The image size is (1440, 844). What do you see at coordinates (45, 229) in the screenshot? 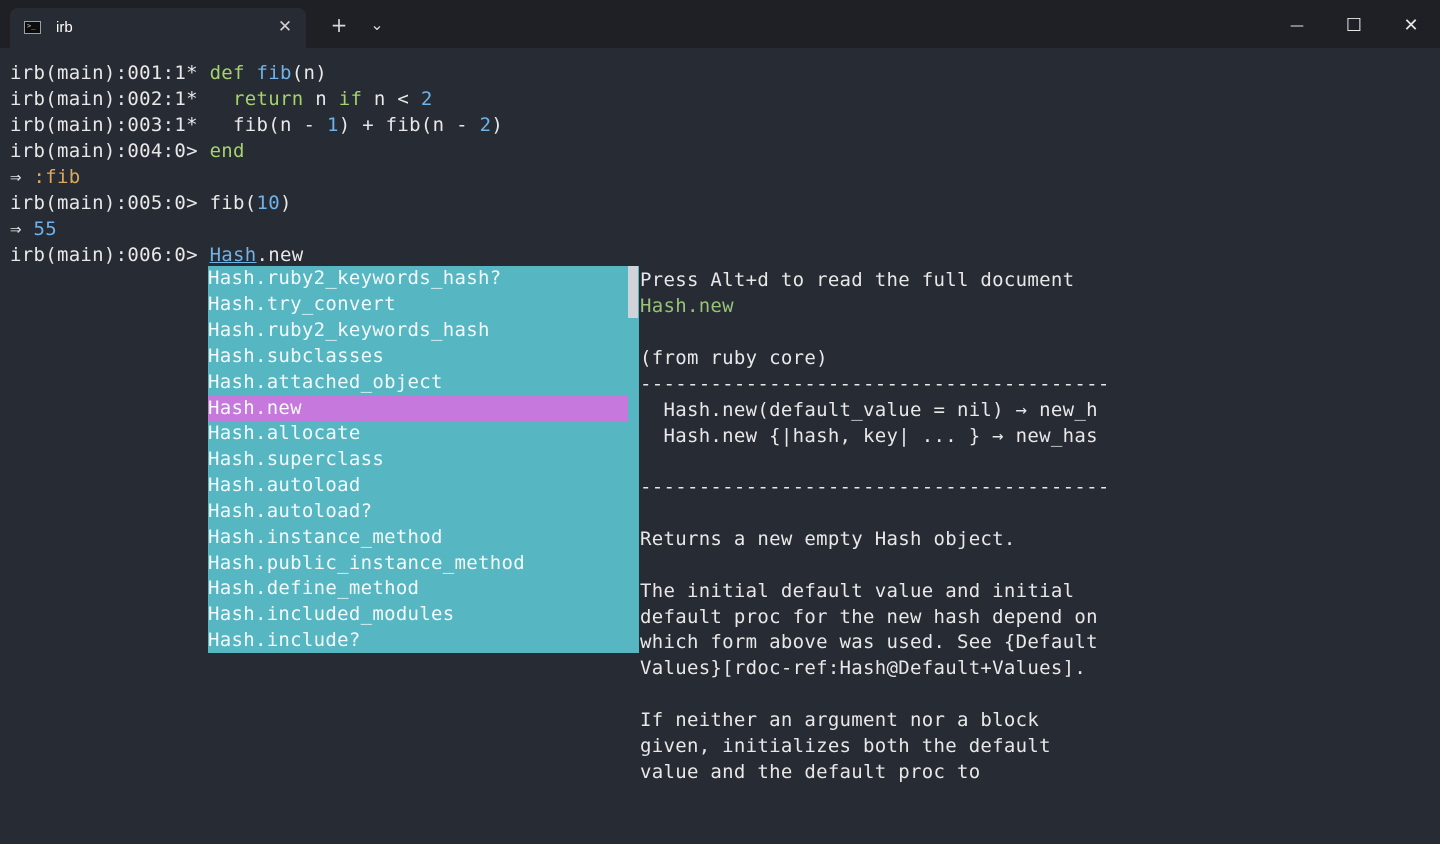
I see `number: 55` at bounding box center [45, 229].